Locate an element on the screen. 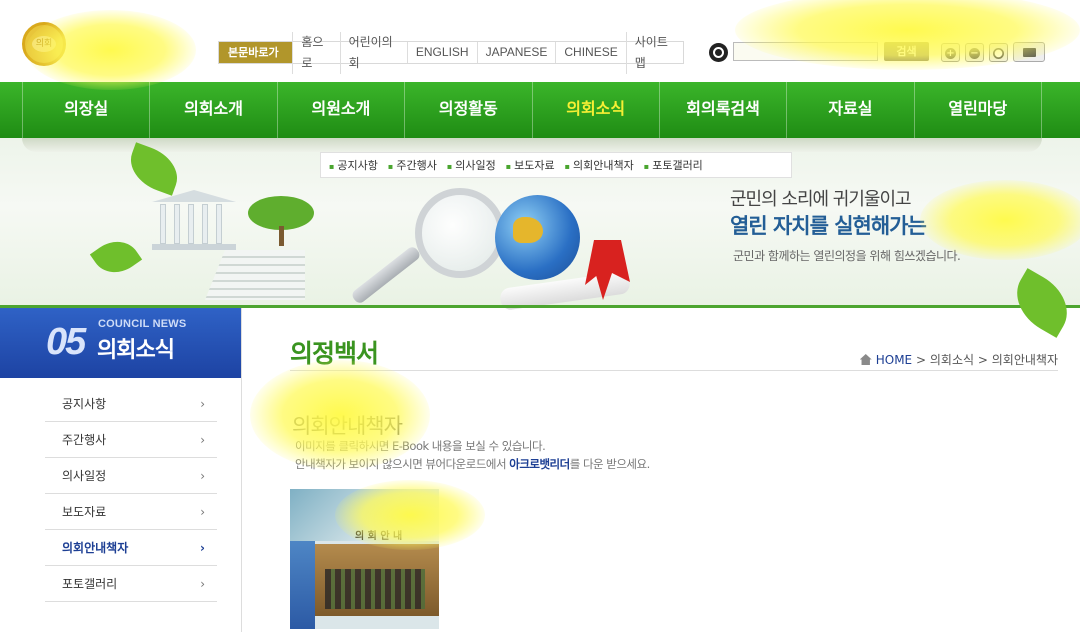 The height and width of the screenshot is (632, 1080). sidebar-item-label: 공지사항 is located at coordinates (84, 404).